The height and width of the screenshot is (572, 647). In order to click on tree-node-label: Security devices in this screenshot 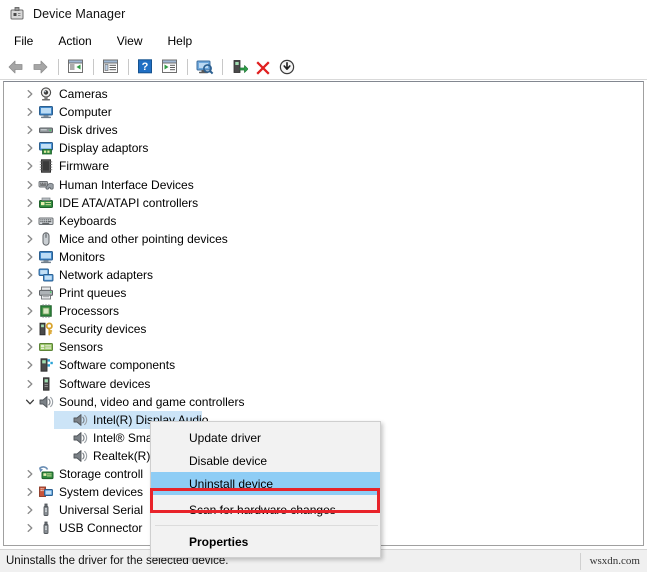, I will do `click(103, 329)`.